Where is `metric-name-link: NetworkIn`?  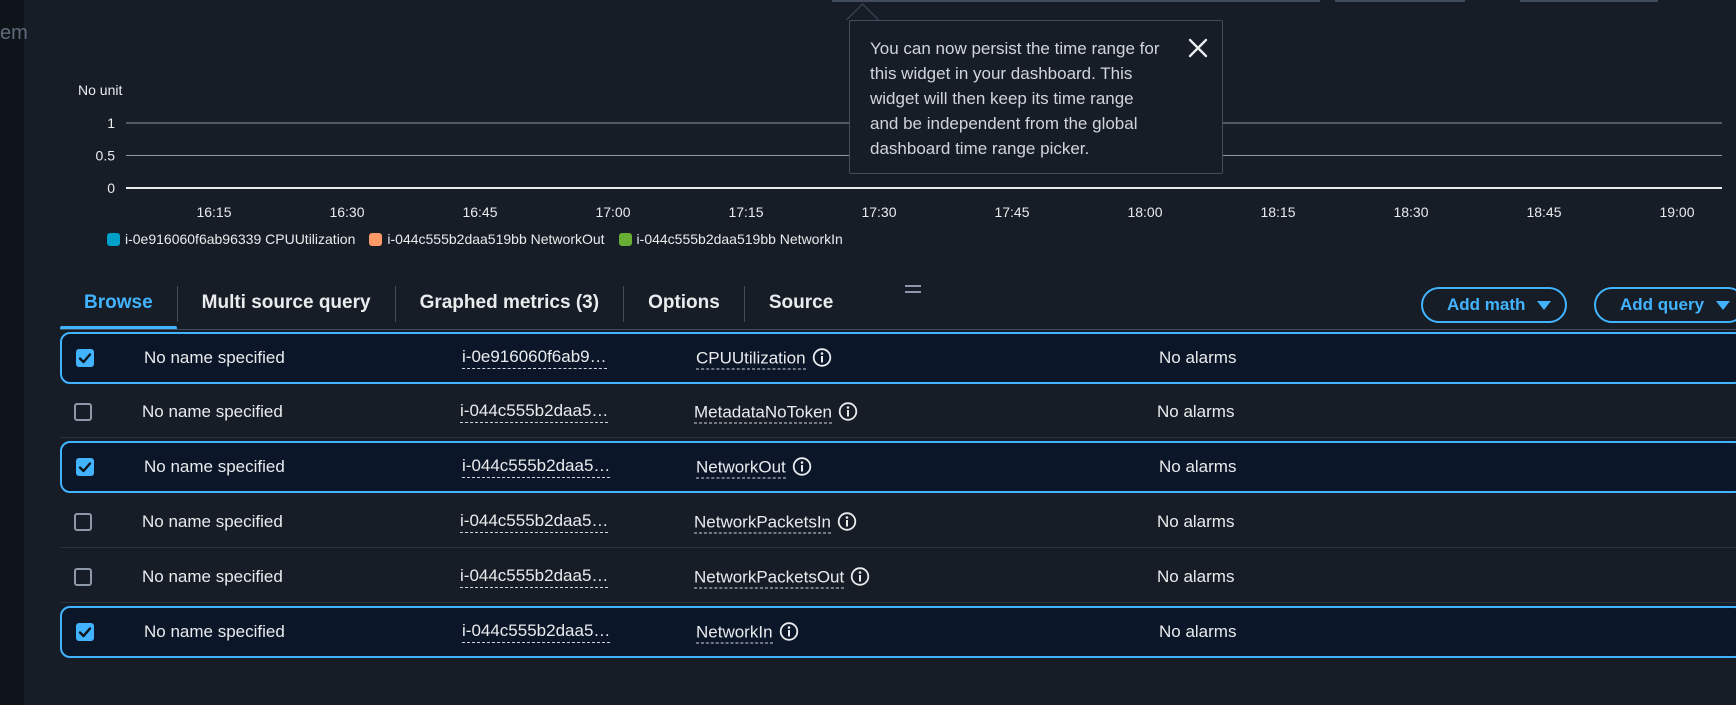
metric-name-link: NetworkIn is located at coordinates (734, 633).